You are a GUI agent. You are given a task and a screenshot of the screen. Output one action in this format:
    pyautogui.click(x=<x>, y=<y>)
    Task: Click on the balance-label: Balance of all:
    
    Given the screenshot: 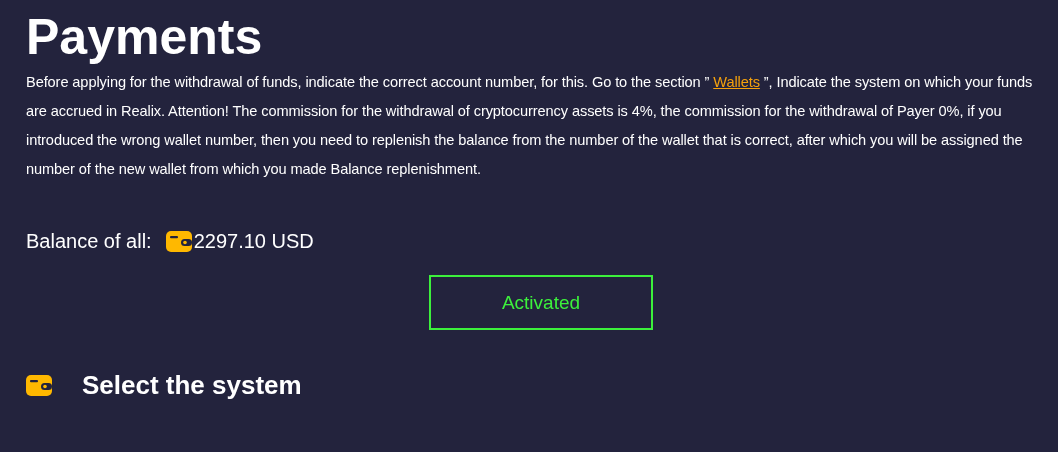 What is the action you would take?
    pyautogui.click(x=89, y=241)
    